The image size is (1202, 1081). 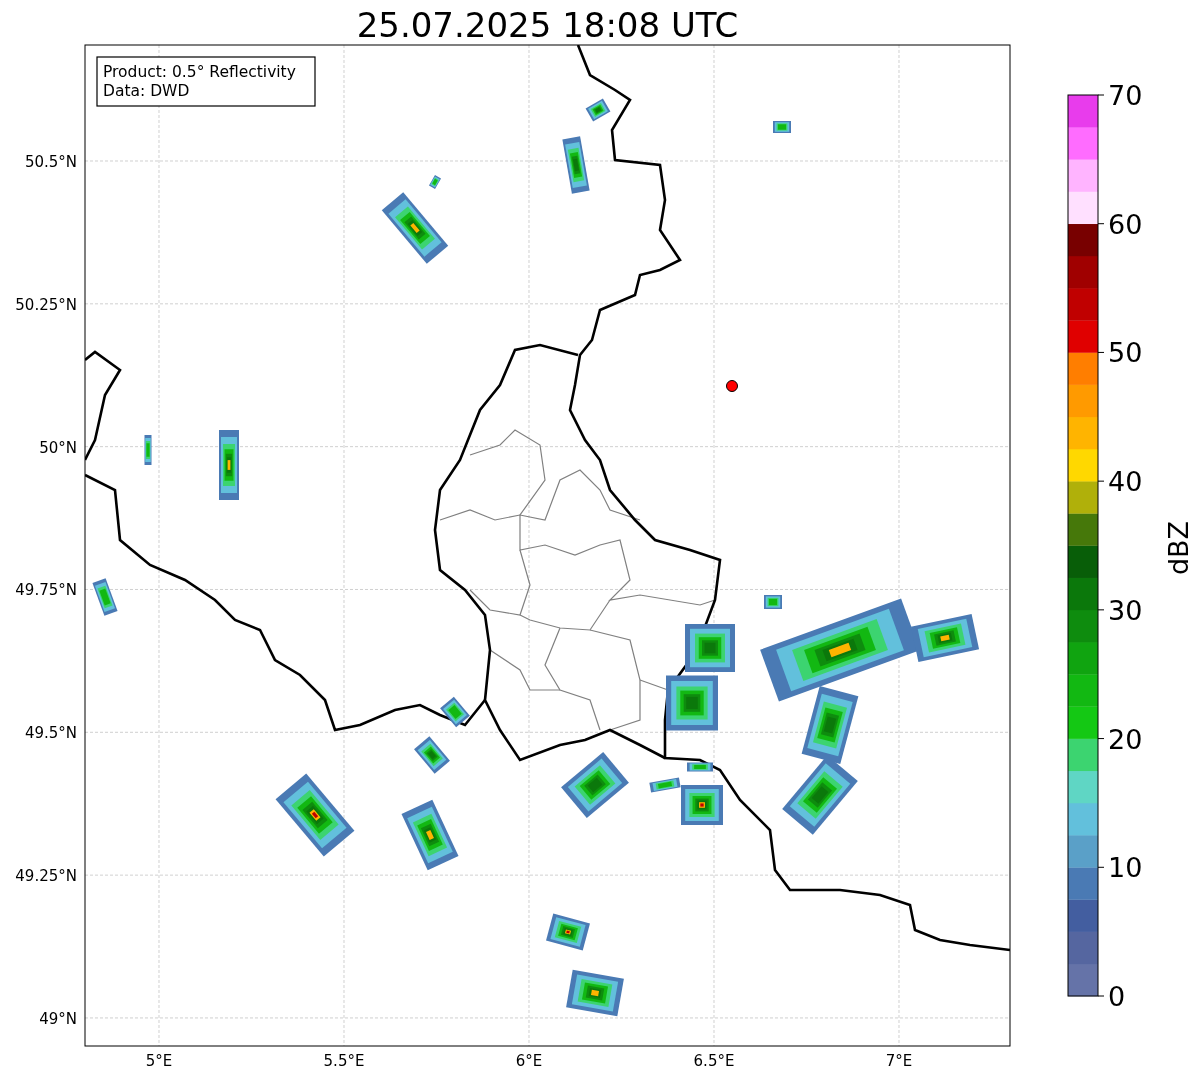 I want to click on latitude-label: 50°N, so click(x=58, y=447).